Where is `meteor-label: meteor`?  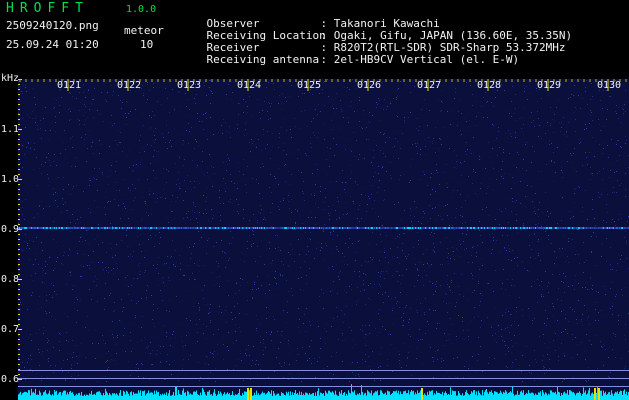
meteor-label: meteor is located at coordinates (144, 30).